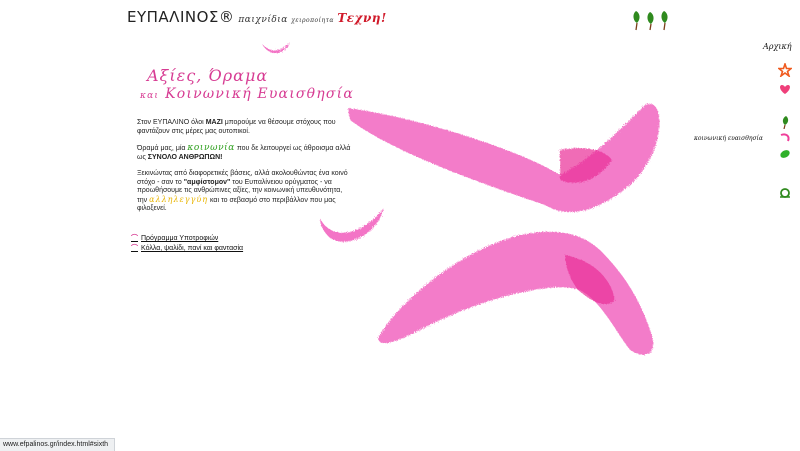  Describe the element at coordinates (276, 48) in the screenshot. I see `small-brush-stroke-top` at that location.